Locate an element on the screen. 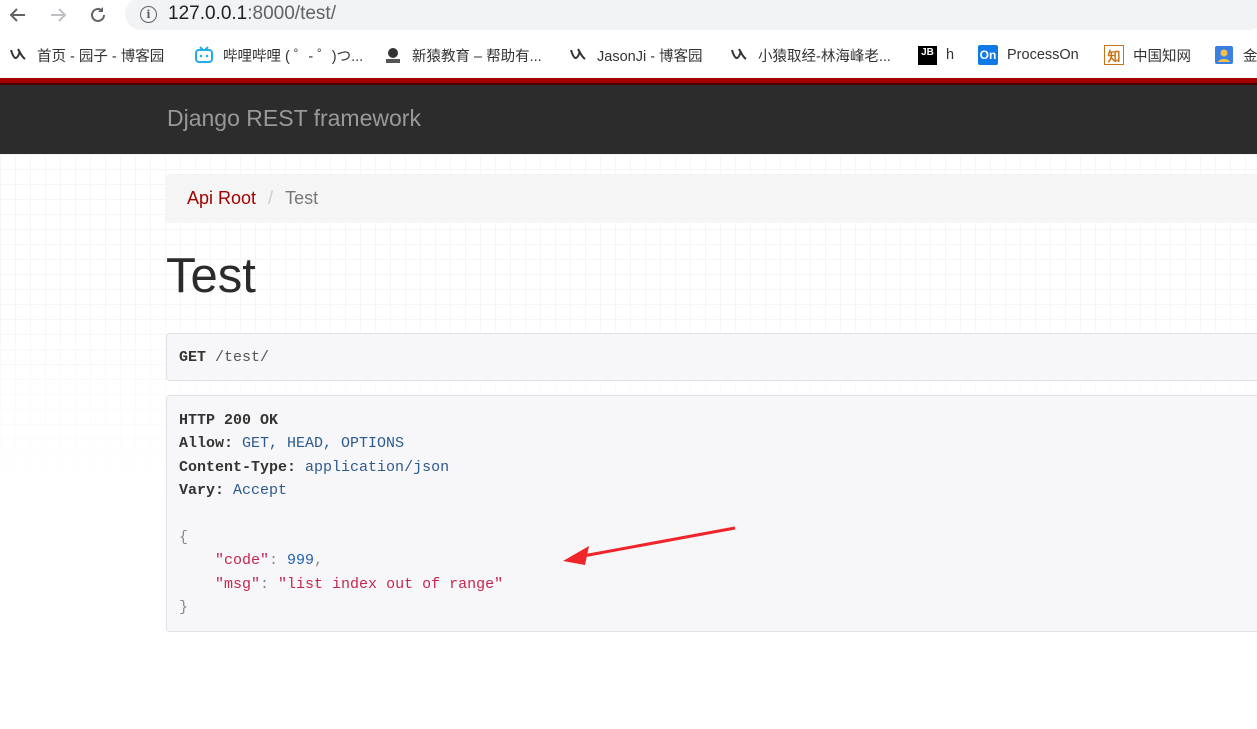  json-line: "msg": "list index out of range" is located at coordinates (359, 584).